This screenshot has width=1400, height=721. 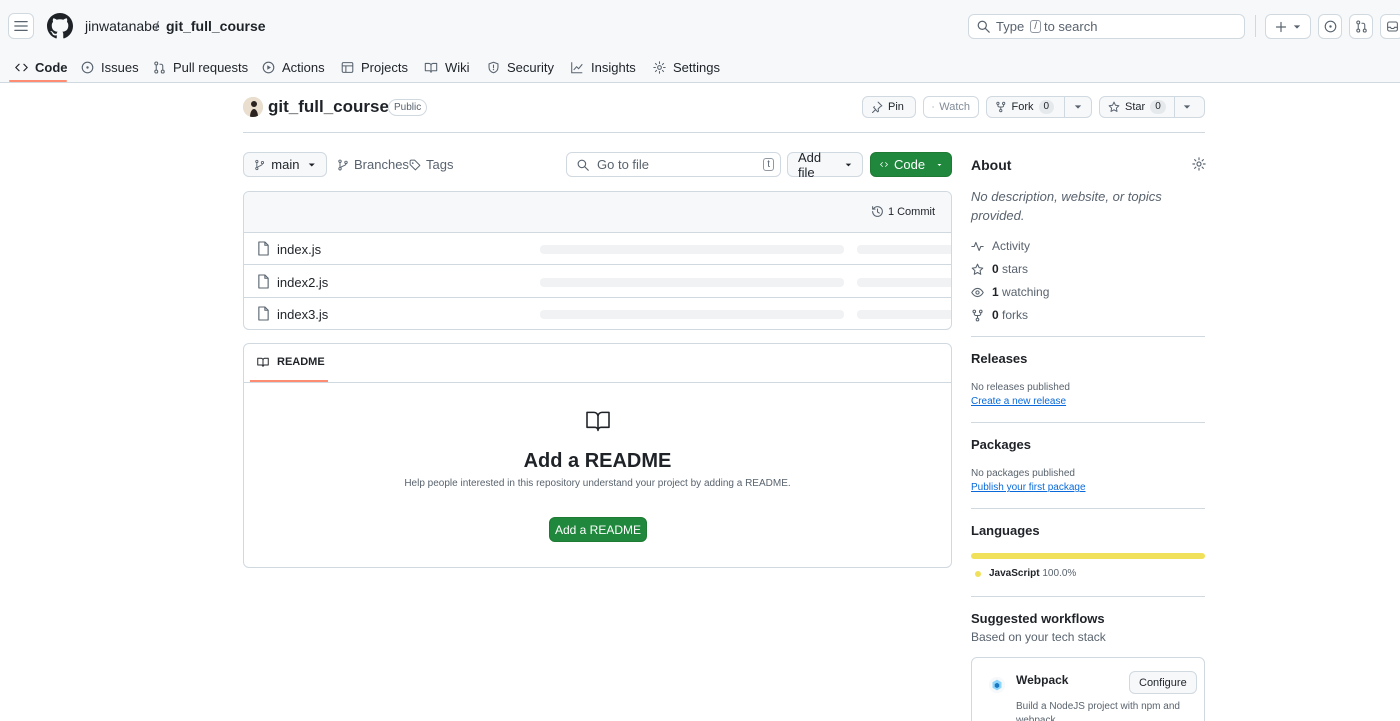 I want to click on language-item: JavaScript 100.0%, so click(x=1025, y=573).